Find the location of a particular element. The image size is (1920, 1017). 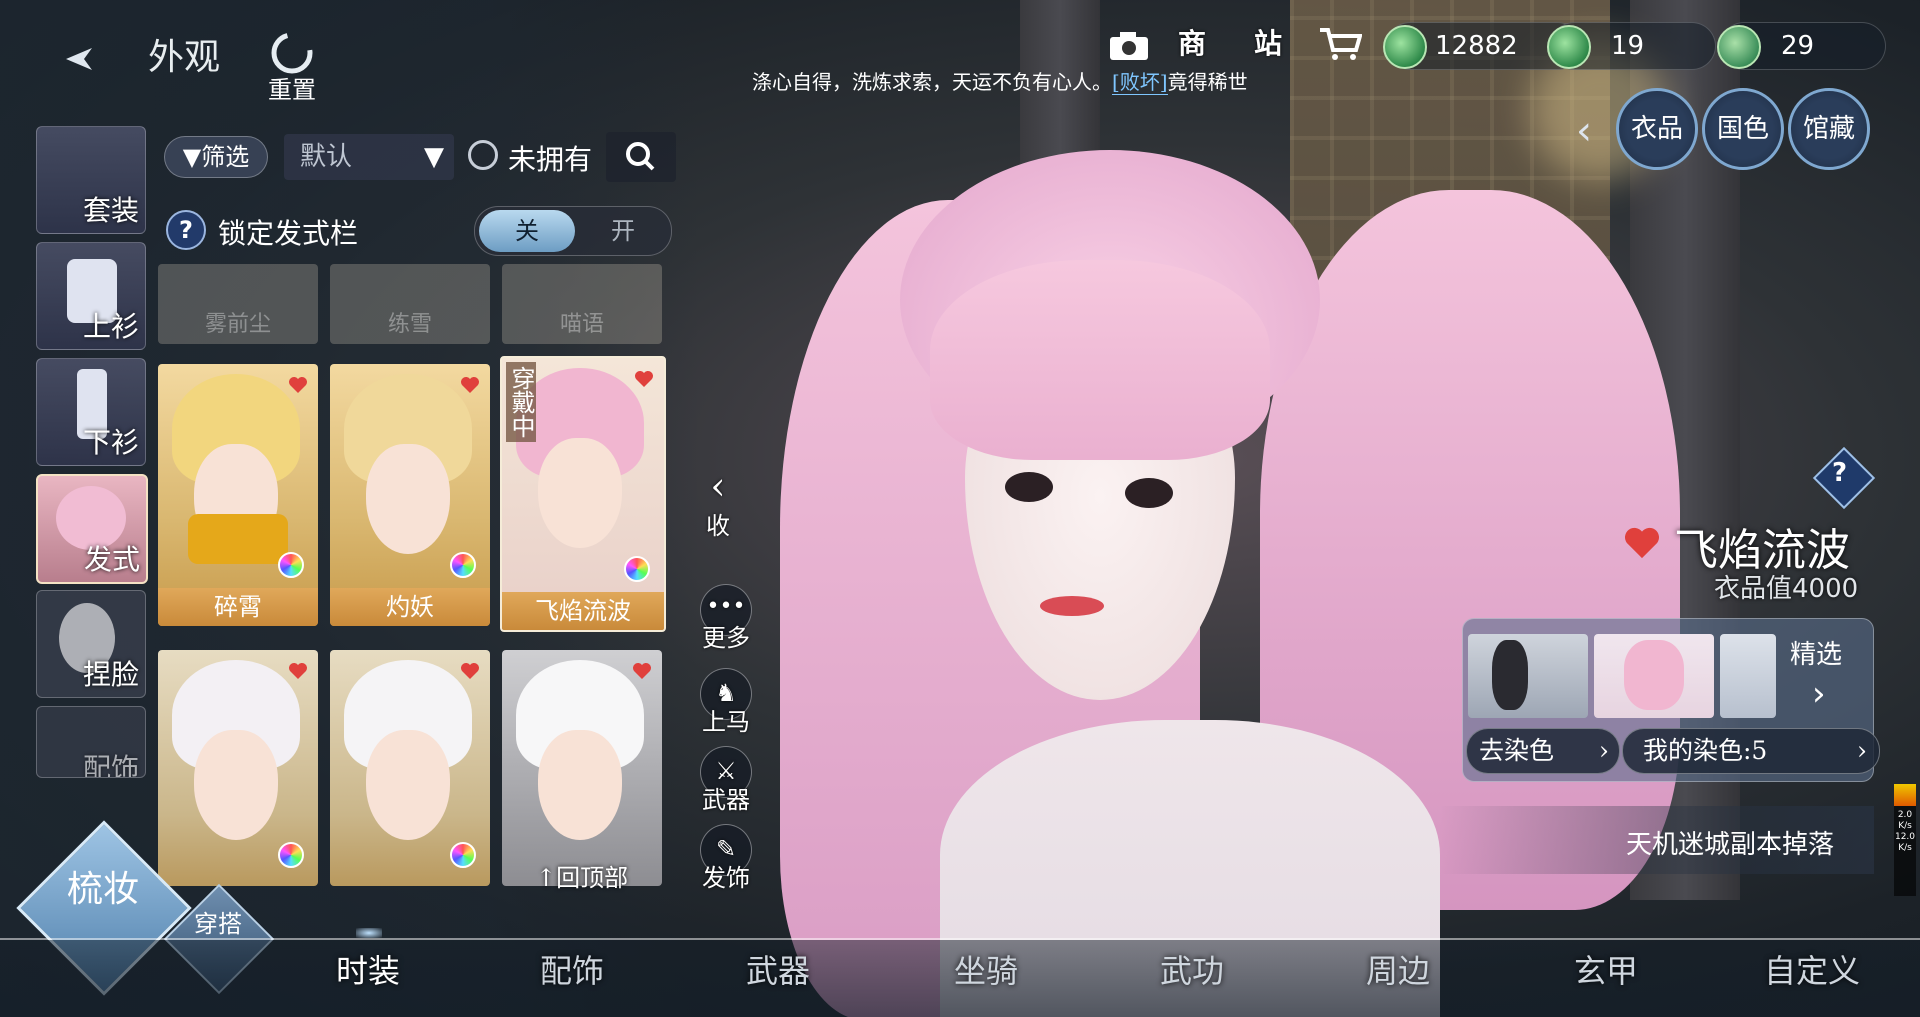

side-tab-face: 捏脸 is located at coordinates (91, 644).